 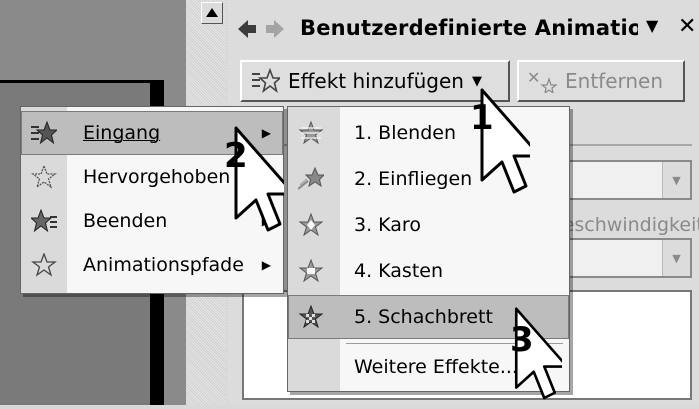 What do you see at coordinates (623, 225) in the screenshot?
I see `speed-label: Geschwindigkeit:` at bounding box center [623, 225].